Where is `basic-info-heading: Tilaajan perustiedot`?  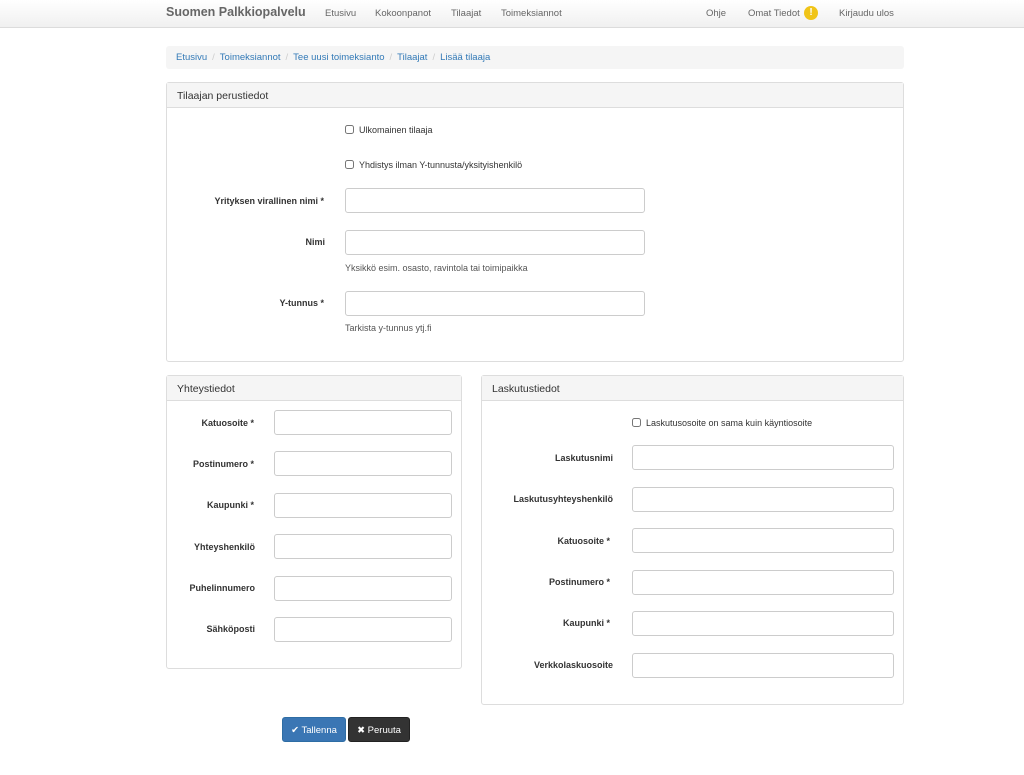
basic-info-heading: Tilaajan perustiedot is located at coordinates (535, 95).